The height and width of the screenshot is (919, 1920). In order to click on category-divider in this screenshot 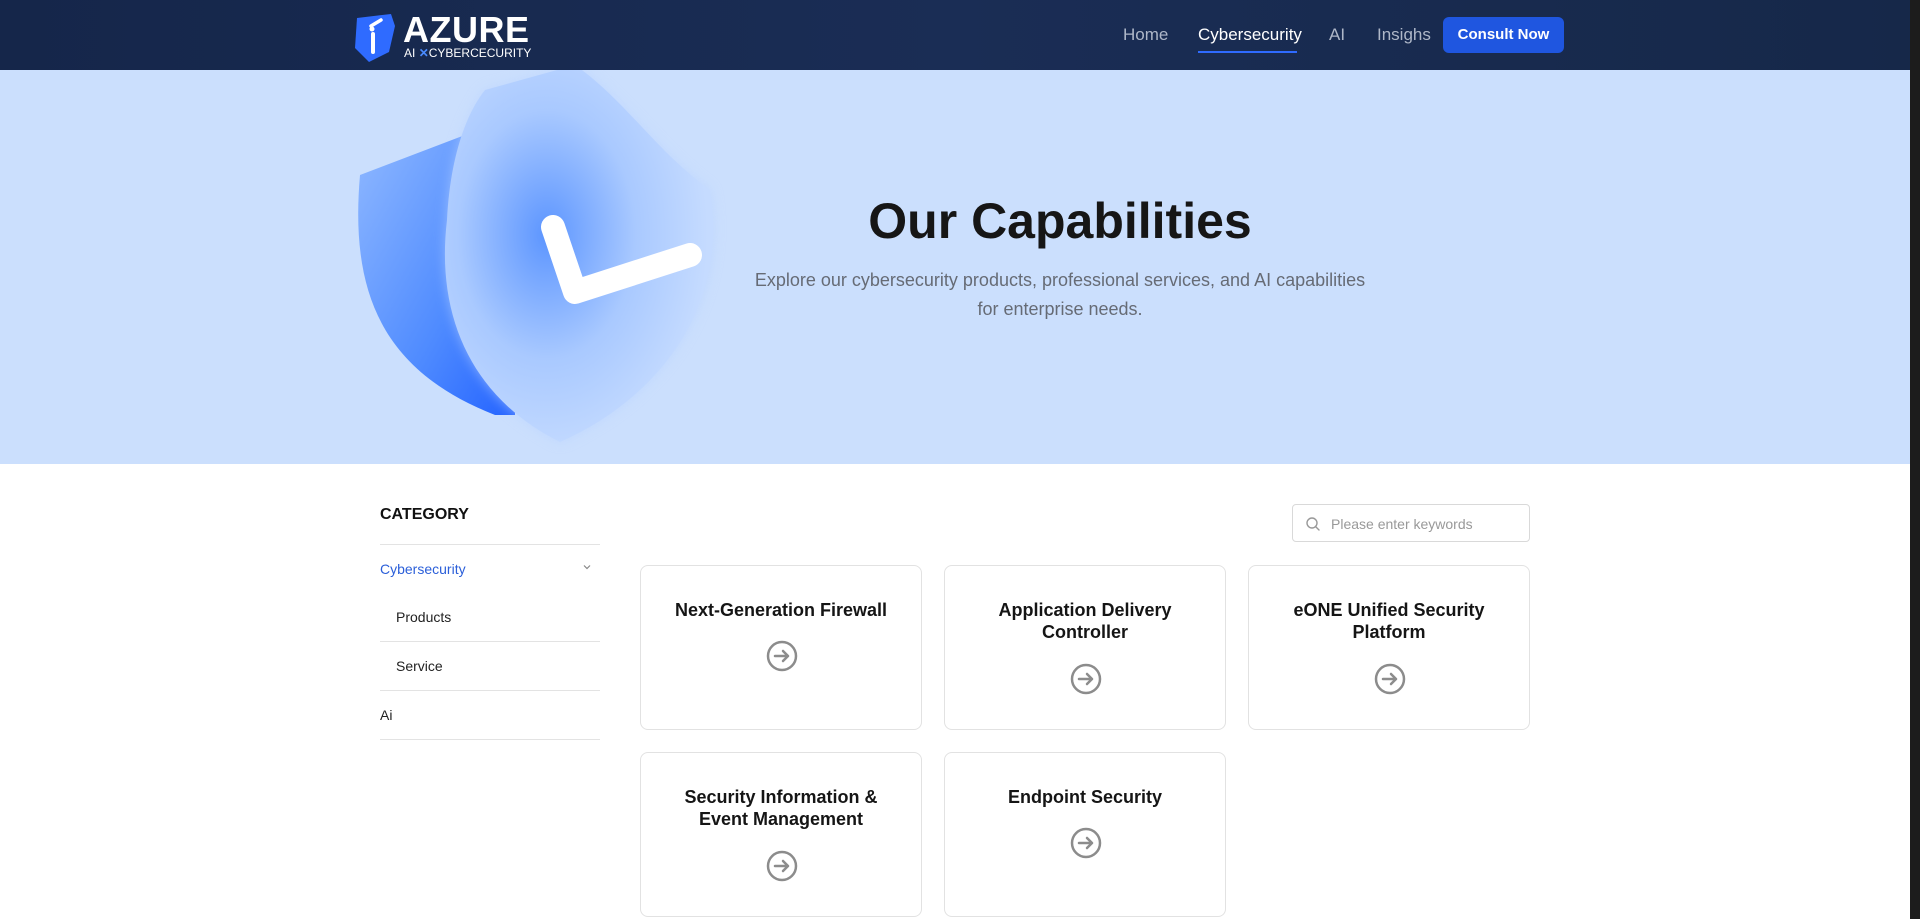, I will do `click(490, 544)`.